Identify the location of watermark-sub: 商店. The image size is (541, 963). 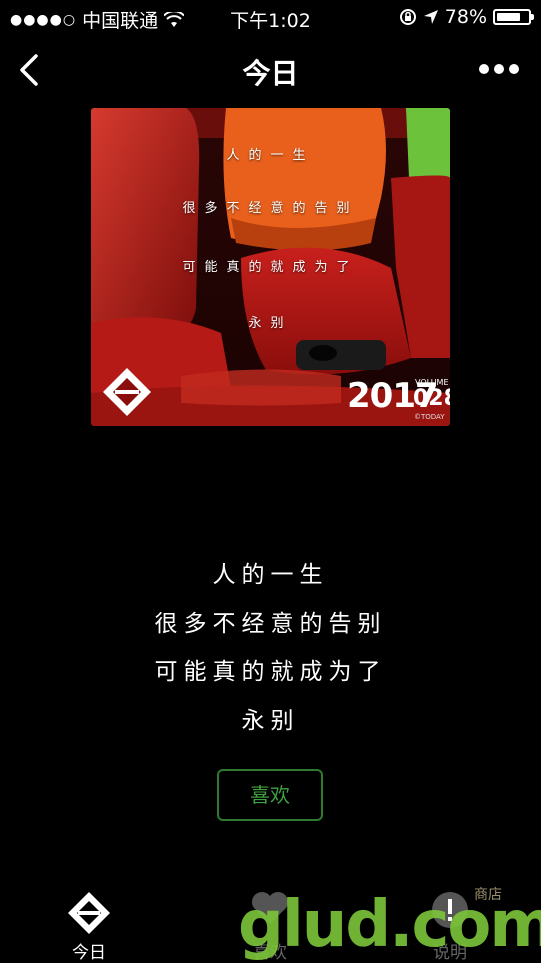
(488, 895).